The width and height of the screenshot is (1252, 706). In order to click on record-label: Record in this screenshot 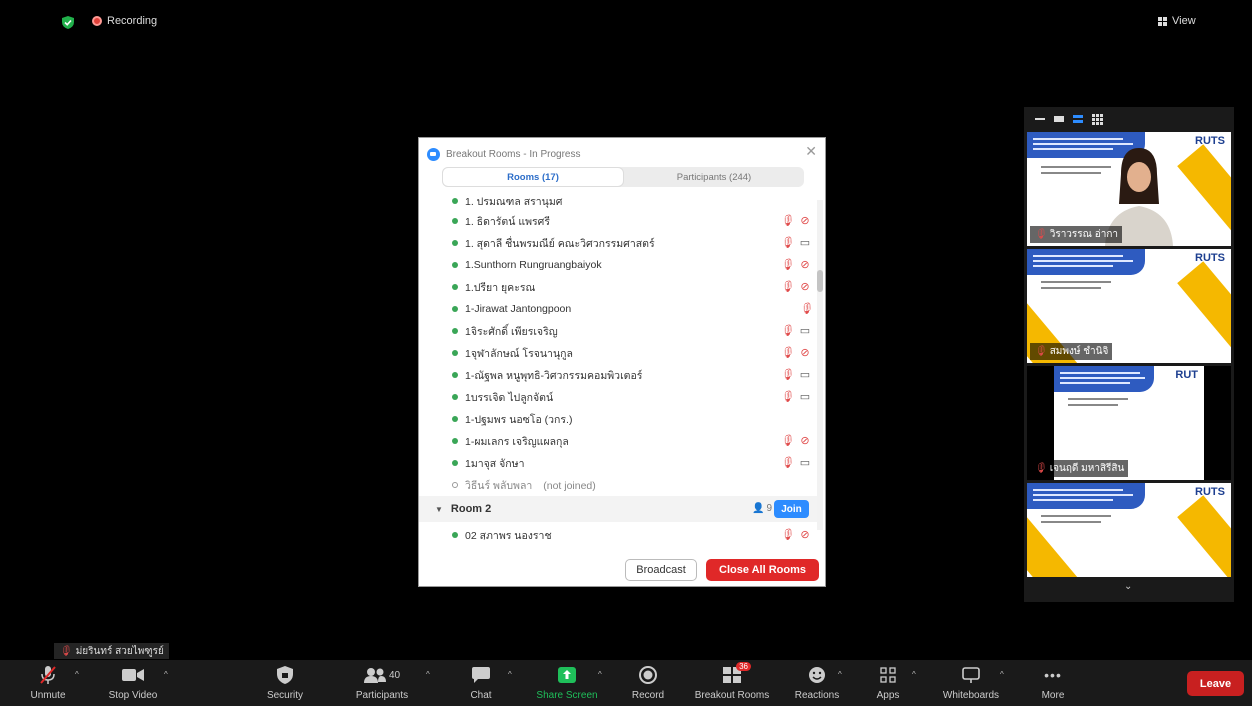, I will do `click(648, 695)`.